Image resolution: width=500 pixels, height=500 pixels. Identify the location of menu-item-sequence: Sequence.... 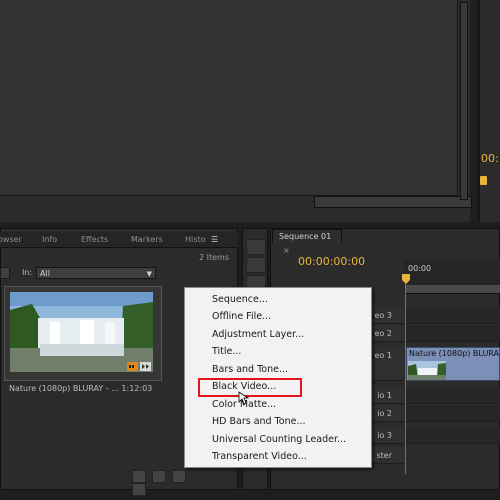
(240, 299).